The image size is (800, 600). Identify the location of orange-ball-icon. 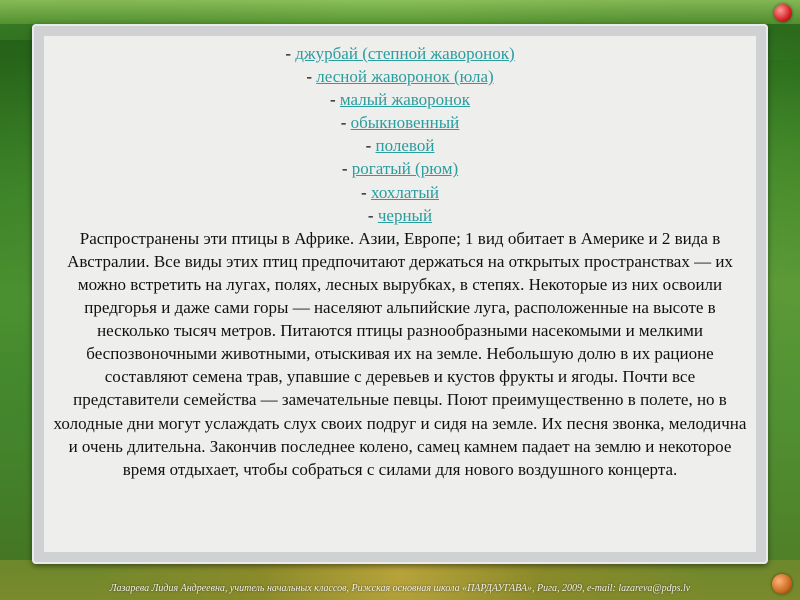
(782, 584).